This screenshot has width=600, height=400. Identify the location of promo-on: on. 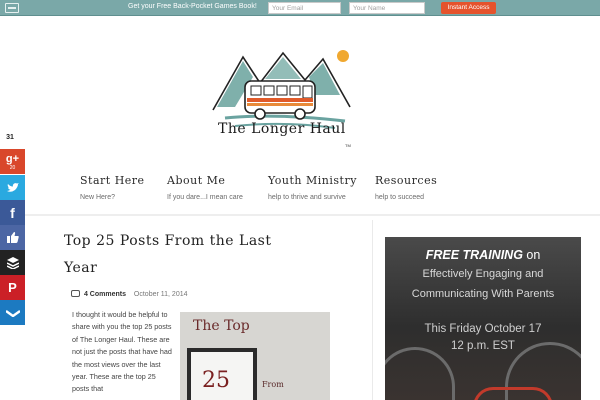
(533, 255).